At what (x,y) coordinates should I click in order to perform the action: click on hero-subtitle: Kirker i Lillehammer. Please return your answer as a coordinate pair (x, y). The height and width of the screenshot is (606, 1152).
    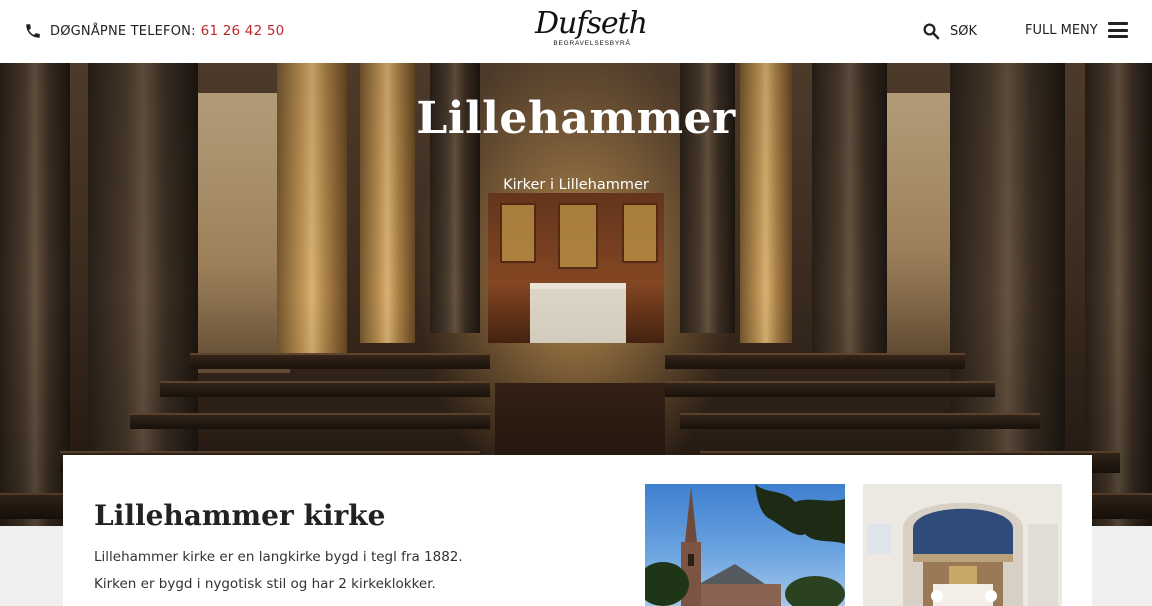
    Looking at the image, I should click on (576, 185).